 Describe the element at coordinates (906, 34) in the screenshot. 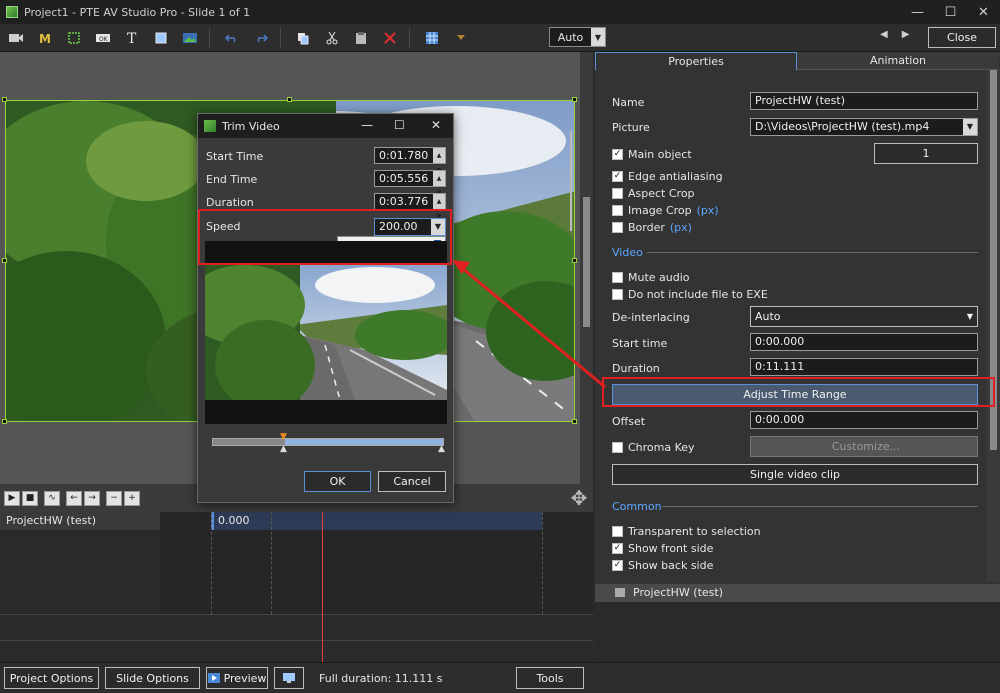

I see `next-slide-icon: ▶` at that location.